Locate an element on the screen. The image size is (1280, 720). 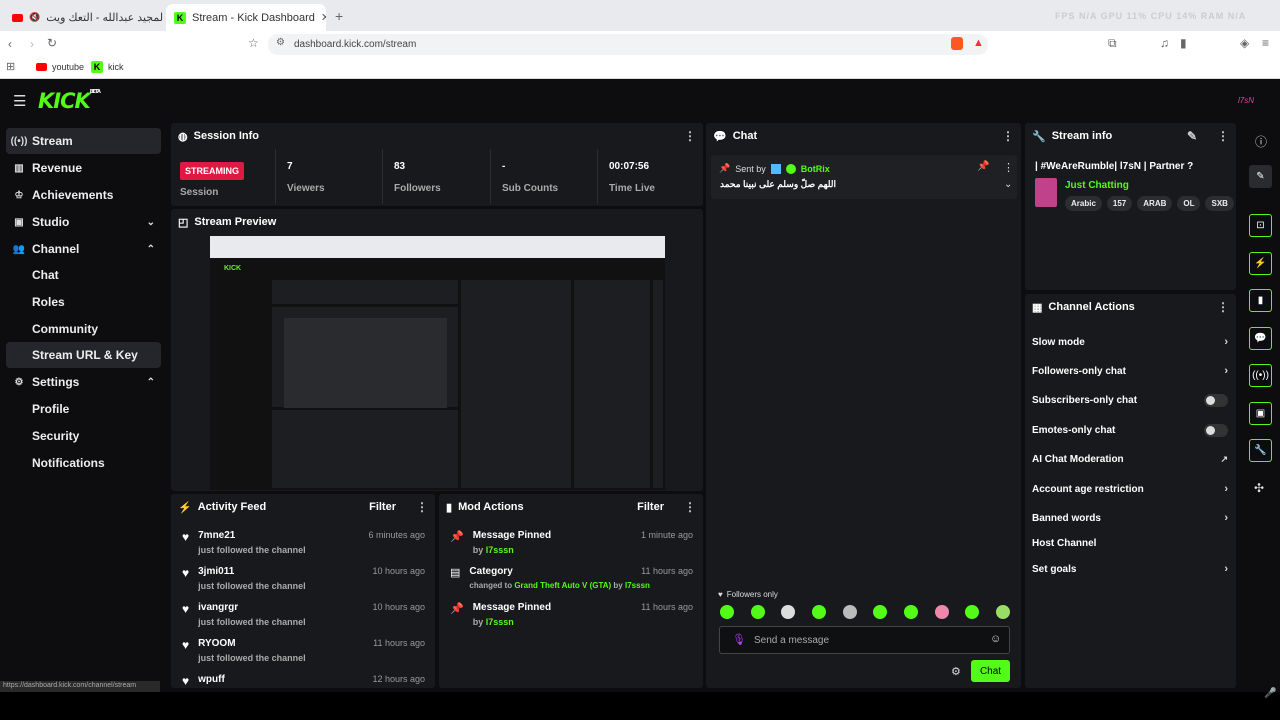
extensions-icon: ⧉ is located at coordinates (1112, 43).